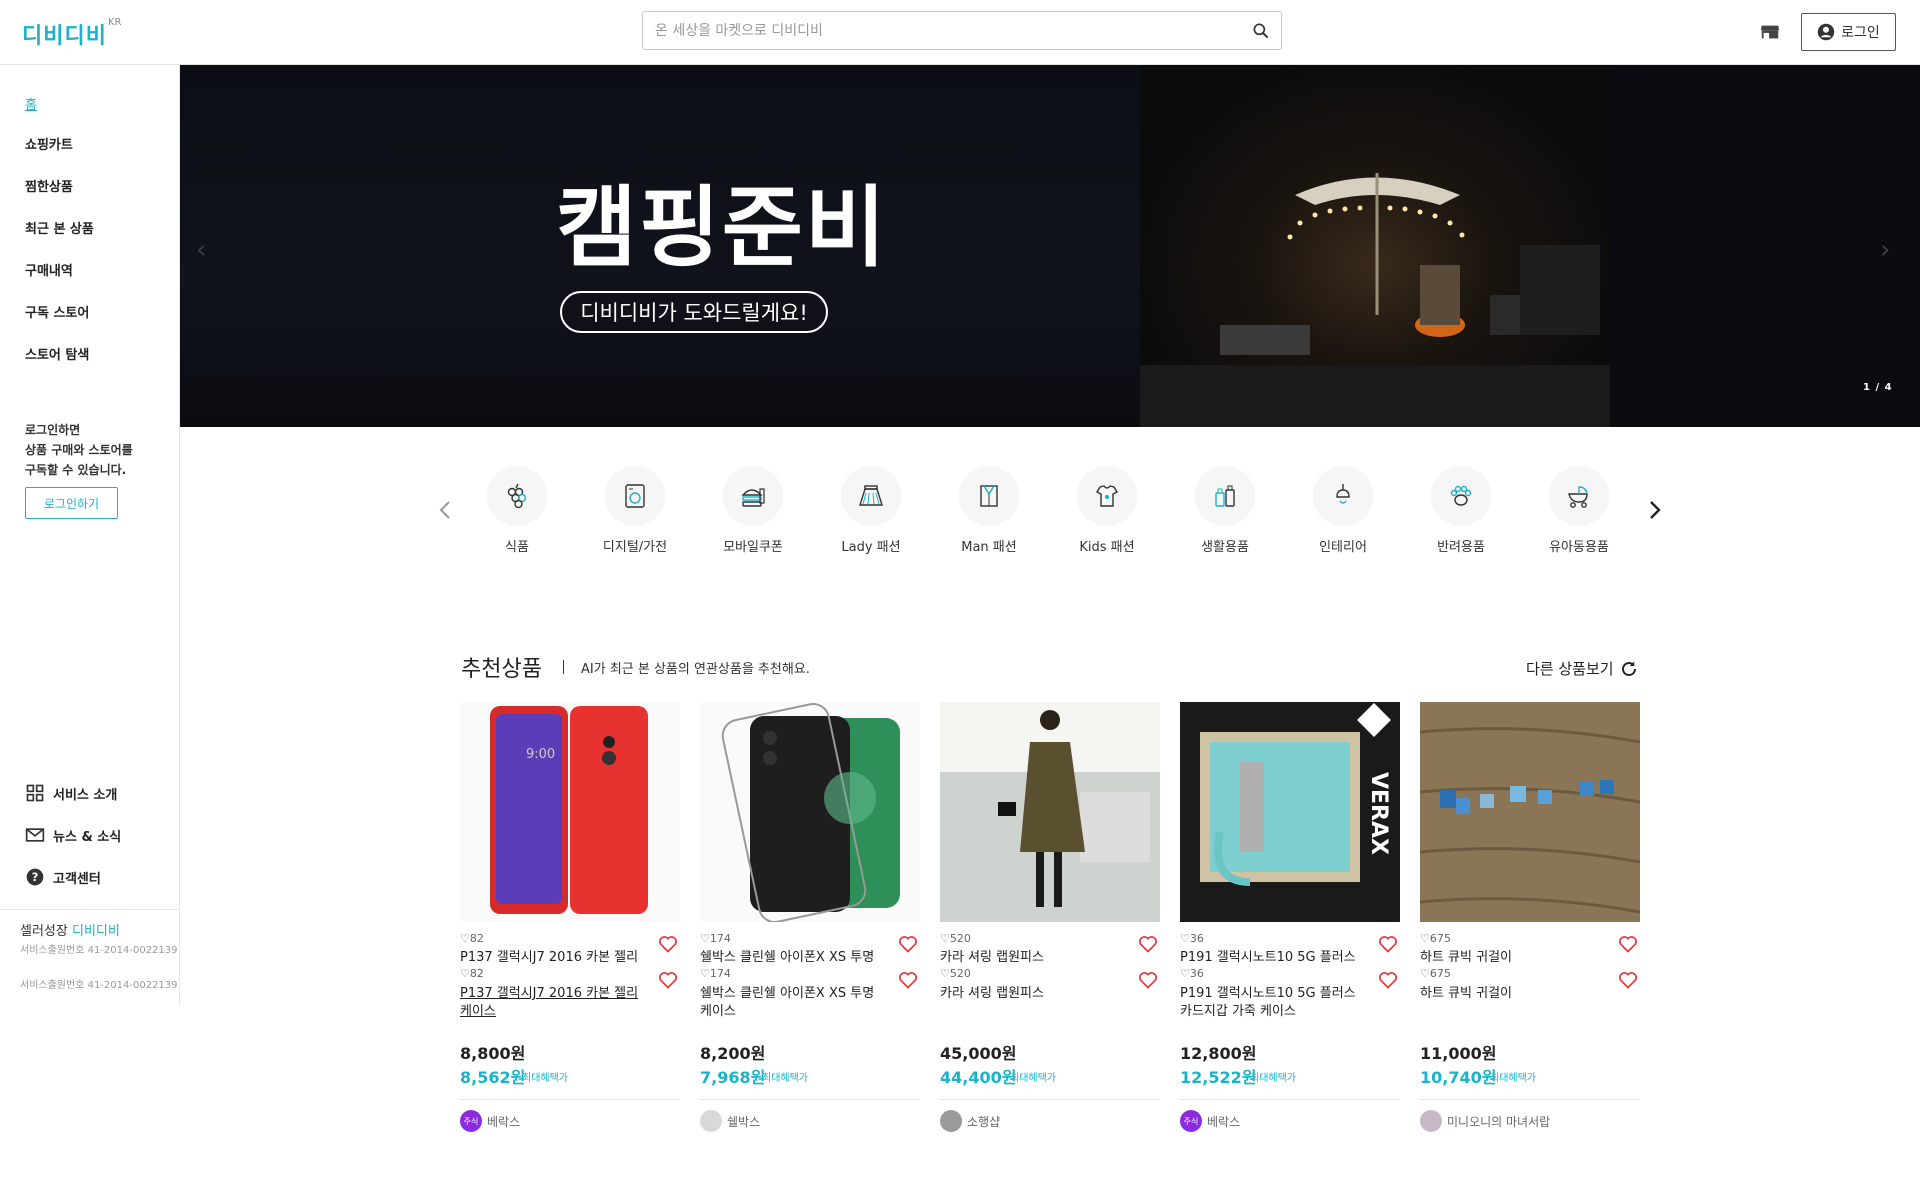 This screenshot has height=1200, width=1920. Describe the element at coordinates (715, 938) in the screenshot. I see `like-count: ♡174` at that location.